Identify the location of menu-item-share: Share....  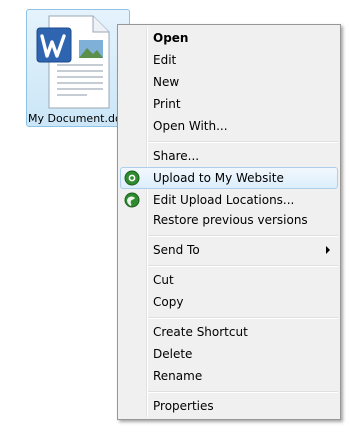
(229, 156).